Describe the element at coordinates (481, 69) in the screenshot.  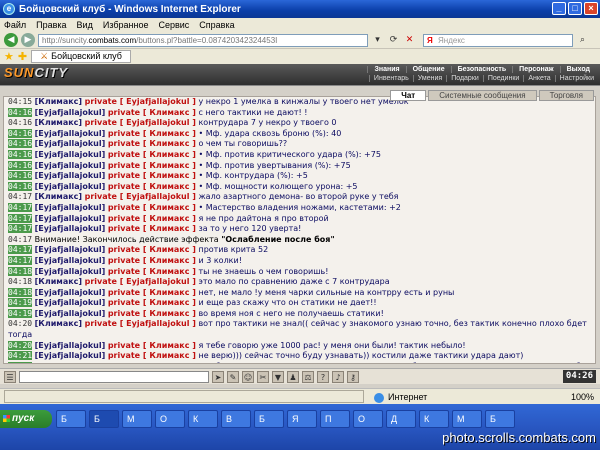
I see `nav-security: Безопасность` at that location.